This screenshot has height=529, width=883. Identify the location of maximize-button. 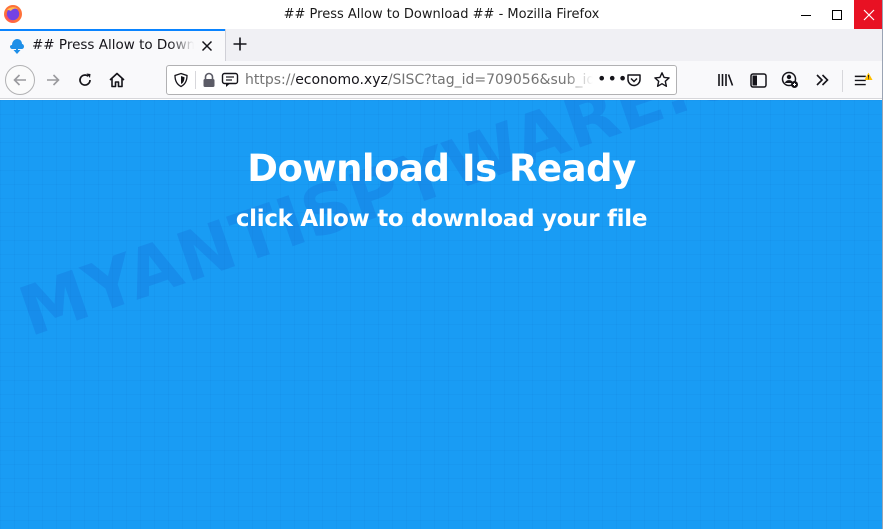
(836, 14).